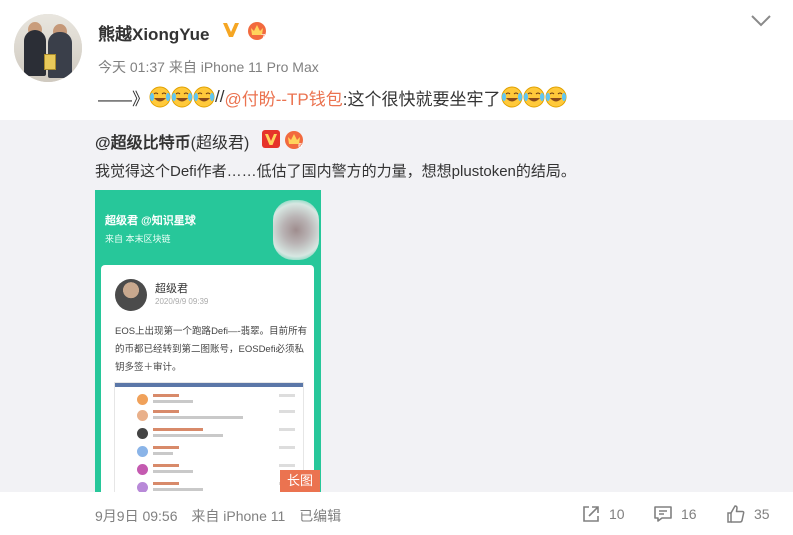  I want to click on image-header-sub: 来自 本末区块链, so click(138, 239).